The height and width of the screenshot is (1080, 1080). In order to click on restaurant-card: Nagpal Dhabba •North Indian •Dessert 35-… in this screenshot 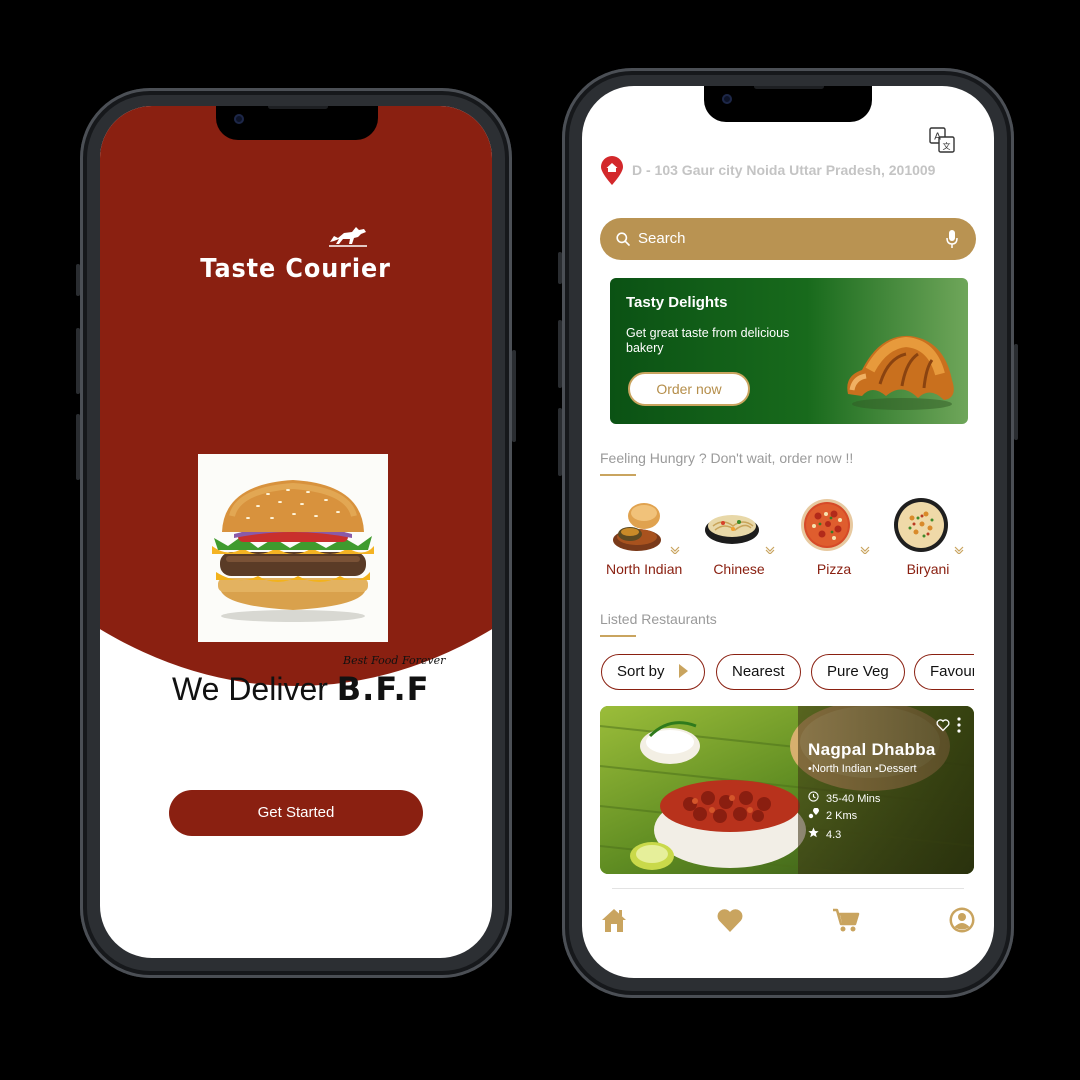, I will do `click(787, 790)`.